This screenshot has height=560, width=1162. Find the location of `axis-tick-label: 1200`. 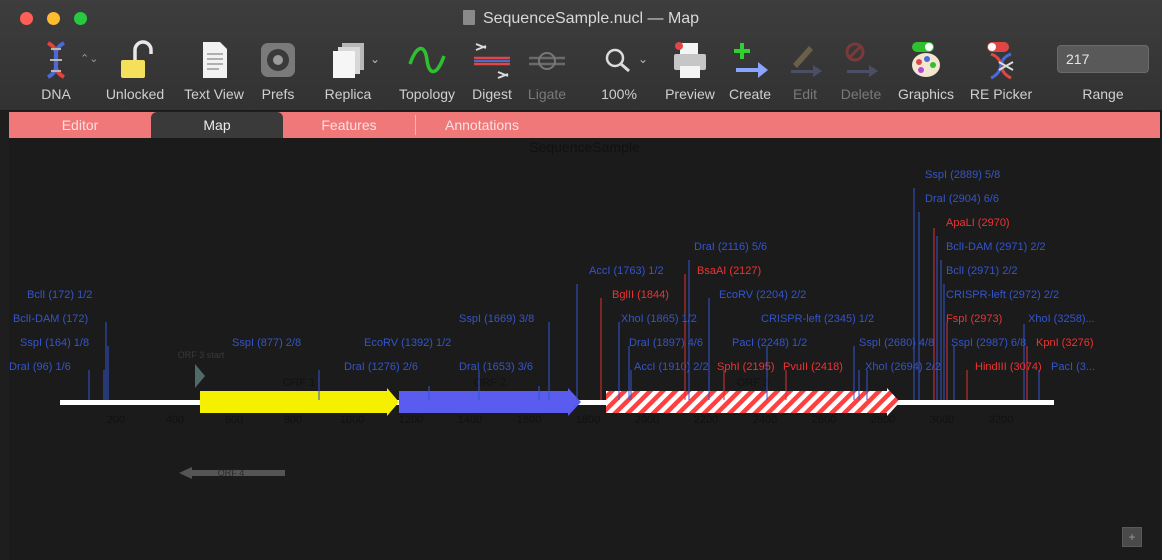

axis-tick-label: 1200 is located at coordinates (411, 420).